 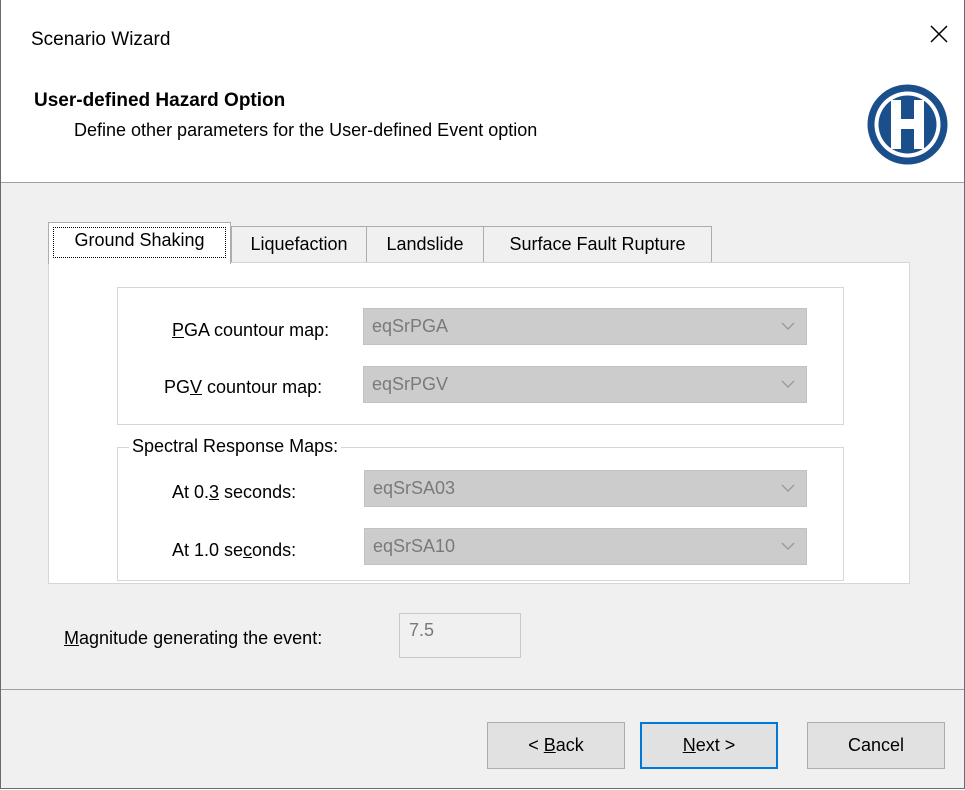 I want to click on back-button: < Back, so click(x=556, y=745).